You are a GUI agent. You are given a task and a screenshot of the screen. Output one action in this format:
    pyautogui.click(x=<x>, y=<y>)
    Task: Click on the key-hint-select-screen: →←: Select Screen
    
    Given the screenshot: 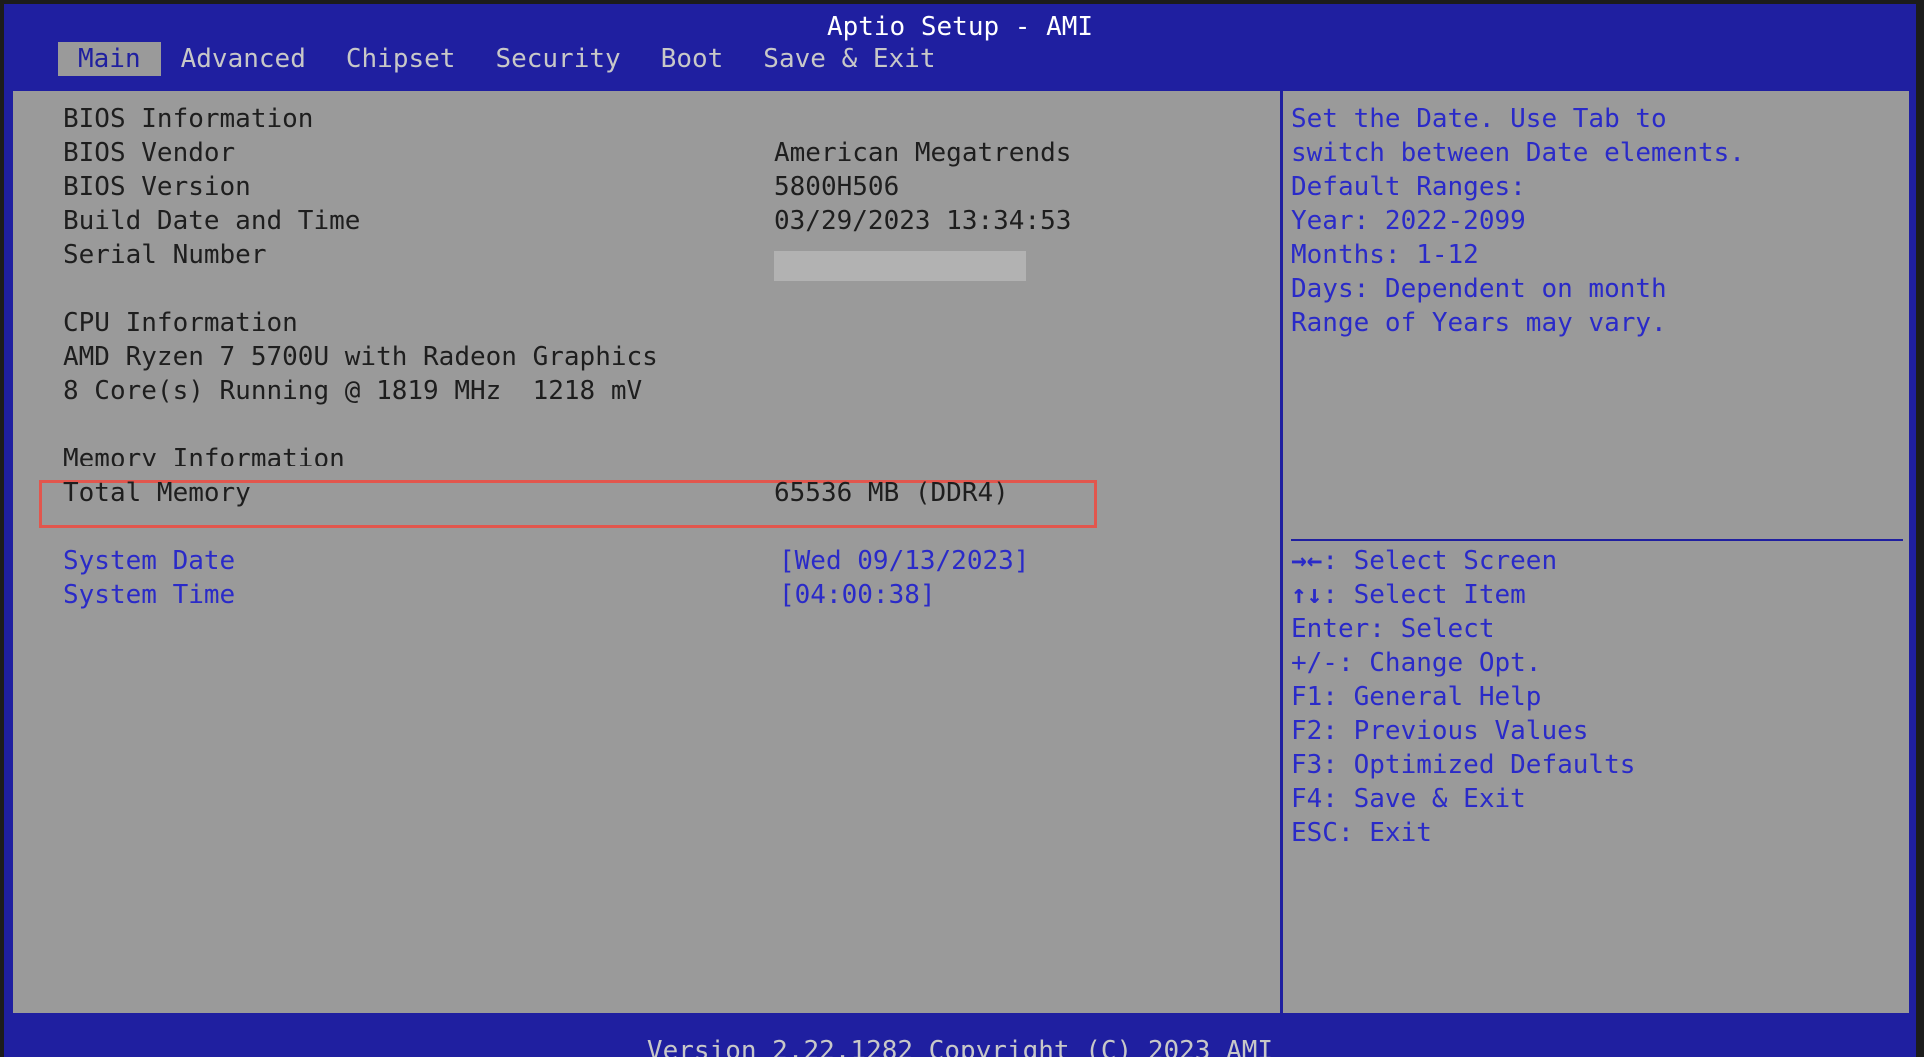 What is the action you would take?
    pyautogui.click(x=1424, y=561)
    